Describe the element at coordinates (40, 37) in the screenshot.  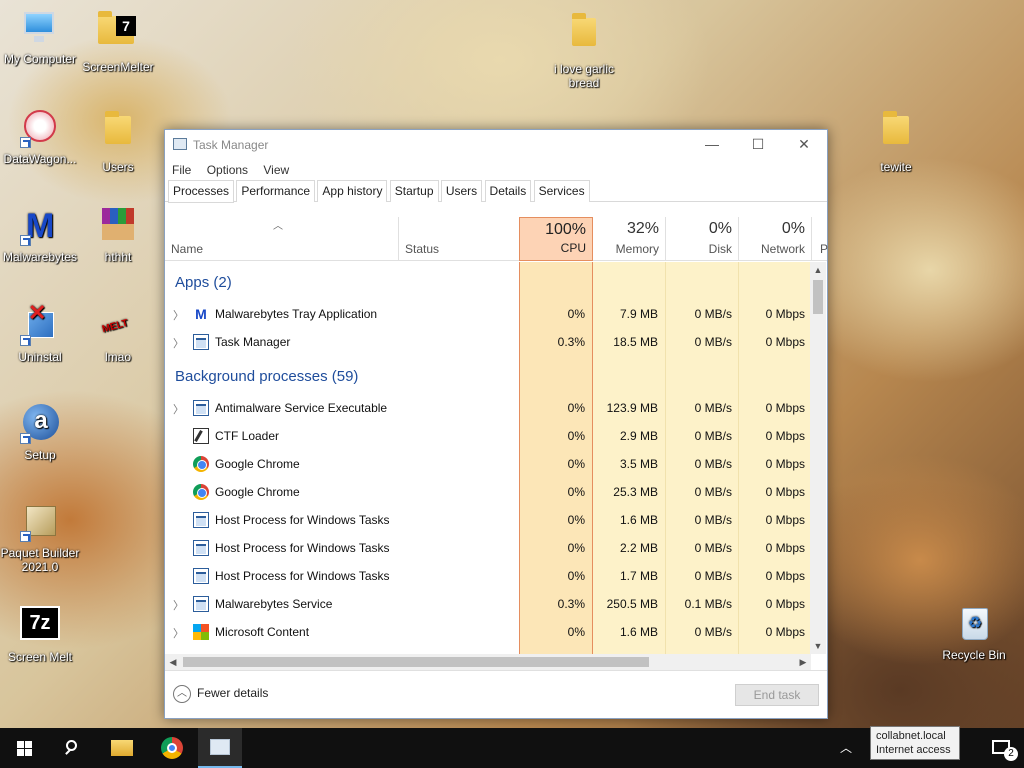
I see `desktop-icon-my-computer: My Computer` at that location.